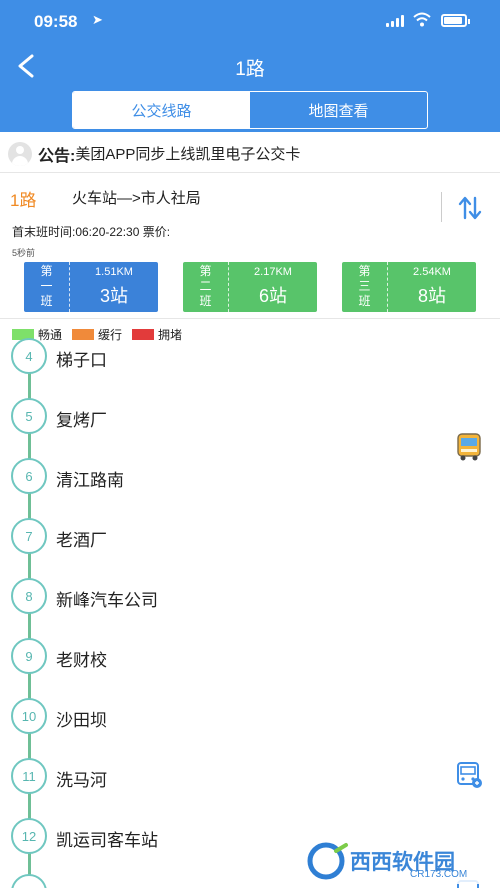  What do you see at coordinates (469, 447) in the screenshot?
I see `bus-moving-icon` at bounding box center [469, 447].